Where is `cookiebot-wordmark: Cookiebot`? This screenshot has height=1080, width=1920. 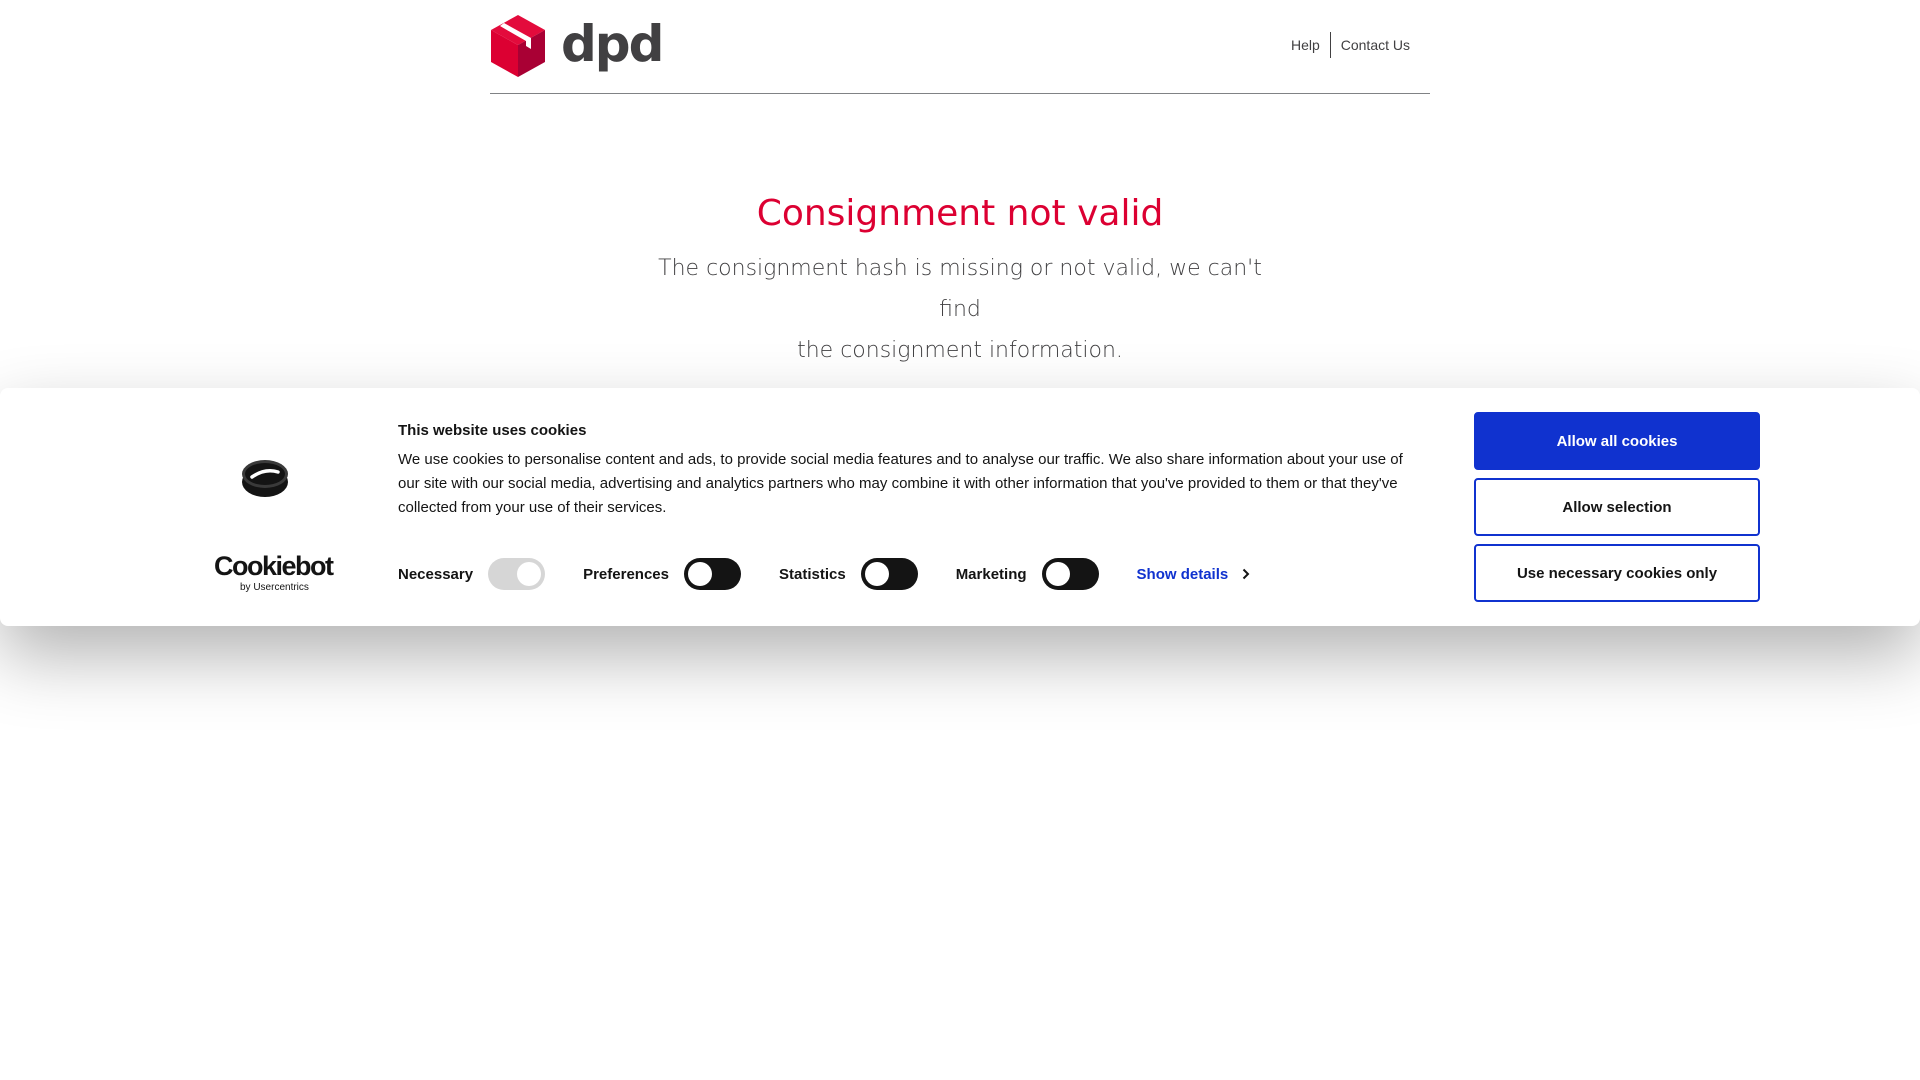
cookiebot-wordmark: Cookiebot is located at coordinates (274, 566).